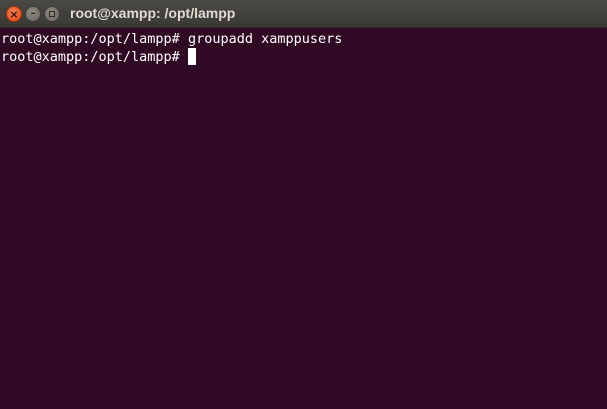  I want to click on title-bar: × – root@xampp: /opt/lampp, so click(303, 14).